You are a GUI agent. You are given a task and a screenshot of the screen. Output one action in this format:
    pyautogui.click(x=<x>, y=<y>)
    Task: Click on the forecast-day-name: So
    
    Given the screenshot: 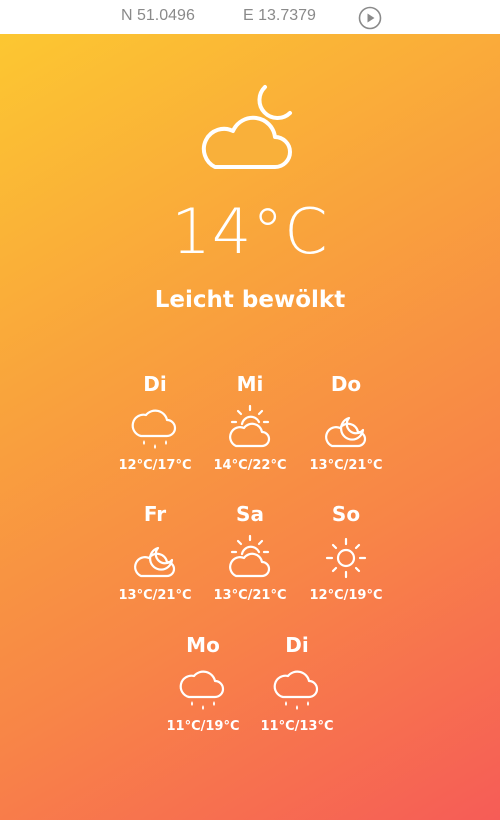 What is the action you would take?
    pyautogui.click(x=346, y=514)
    